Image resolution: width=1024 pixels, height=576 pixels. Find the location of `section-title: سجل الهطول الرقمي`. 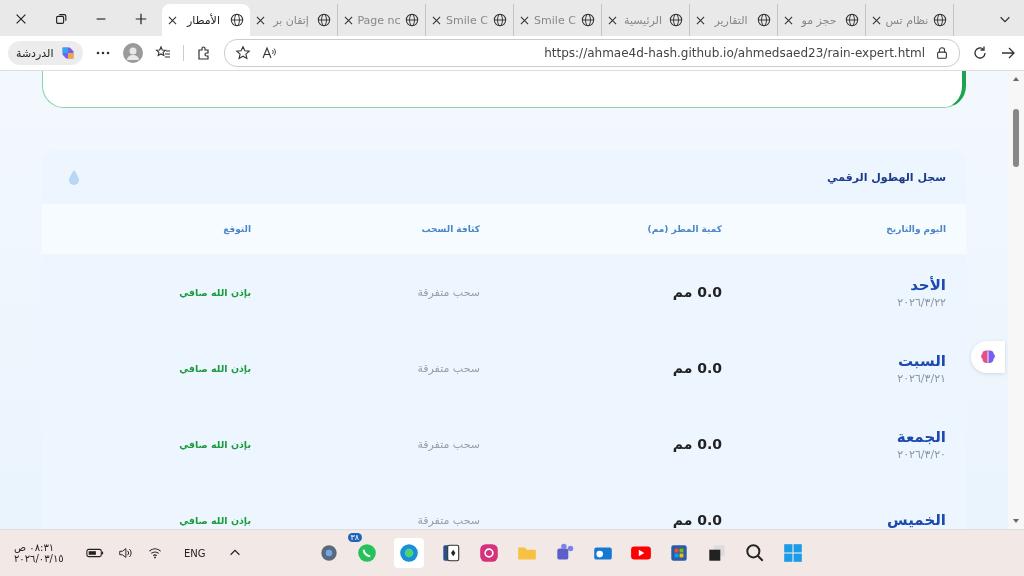

section-title: سجل الهطول الرقمي is located at coordinates (886, 177).